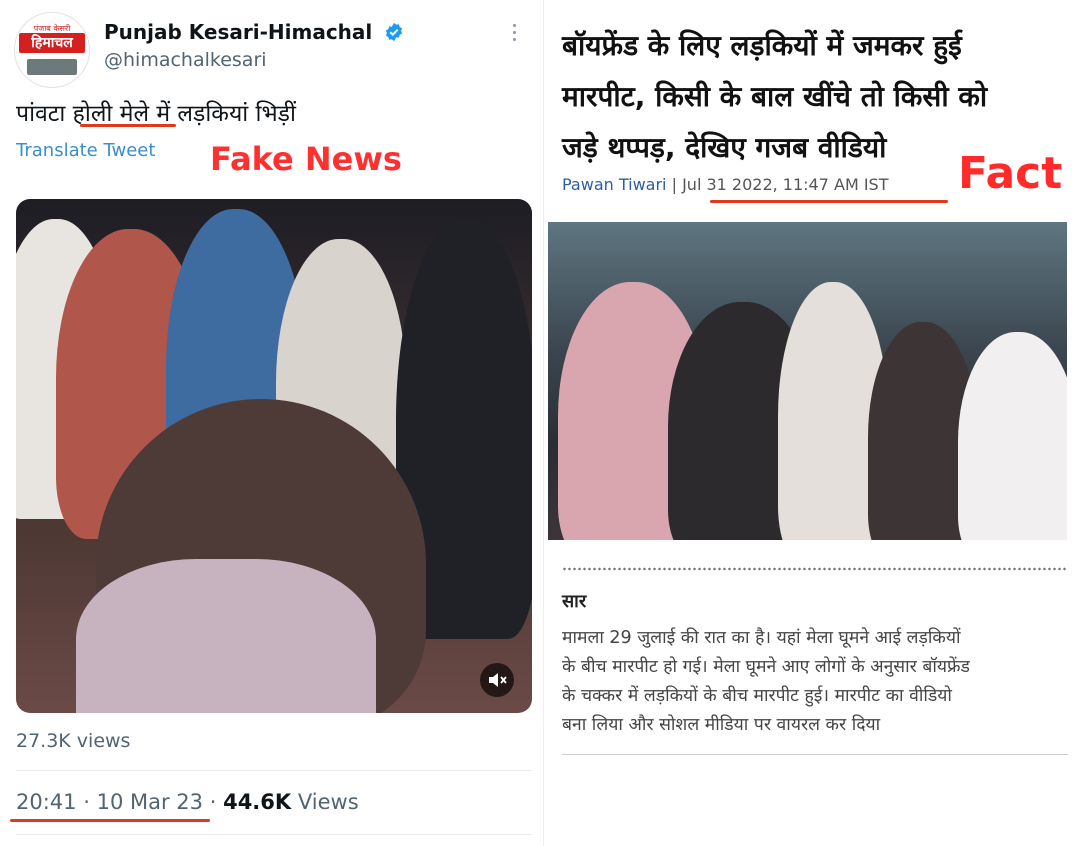 The width and height of the screenshot is (1080, 846). I want to click on published-date: Jul 31 2022, 11:47 AM IST, so click(785, 184).